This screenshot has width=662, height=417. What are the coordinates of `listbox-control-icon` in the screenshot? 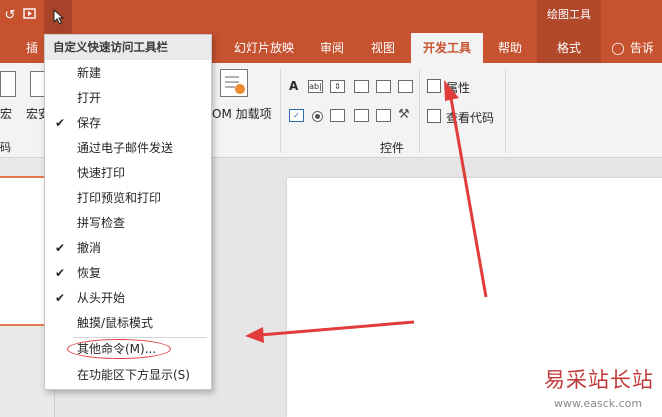 It's located at (337, 115).